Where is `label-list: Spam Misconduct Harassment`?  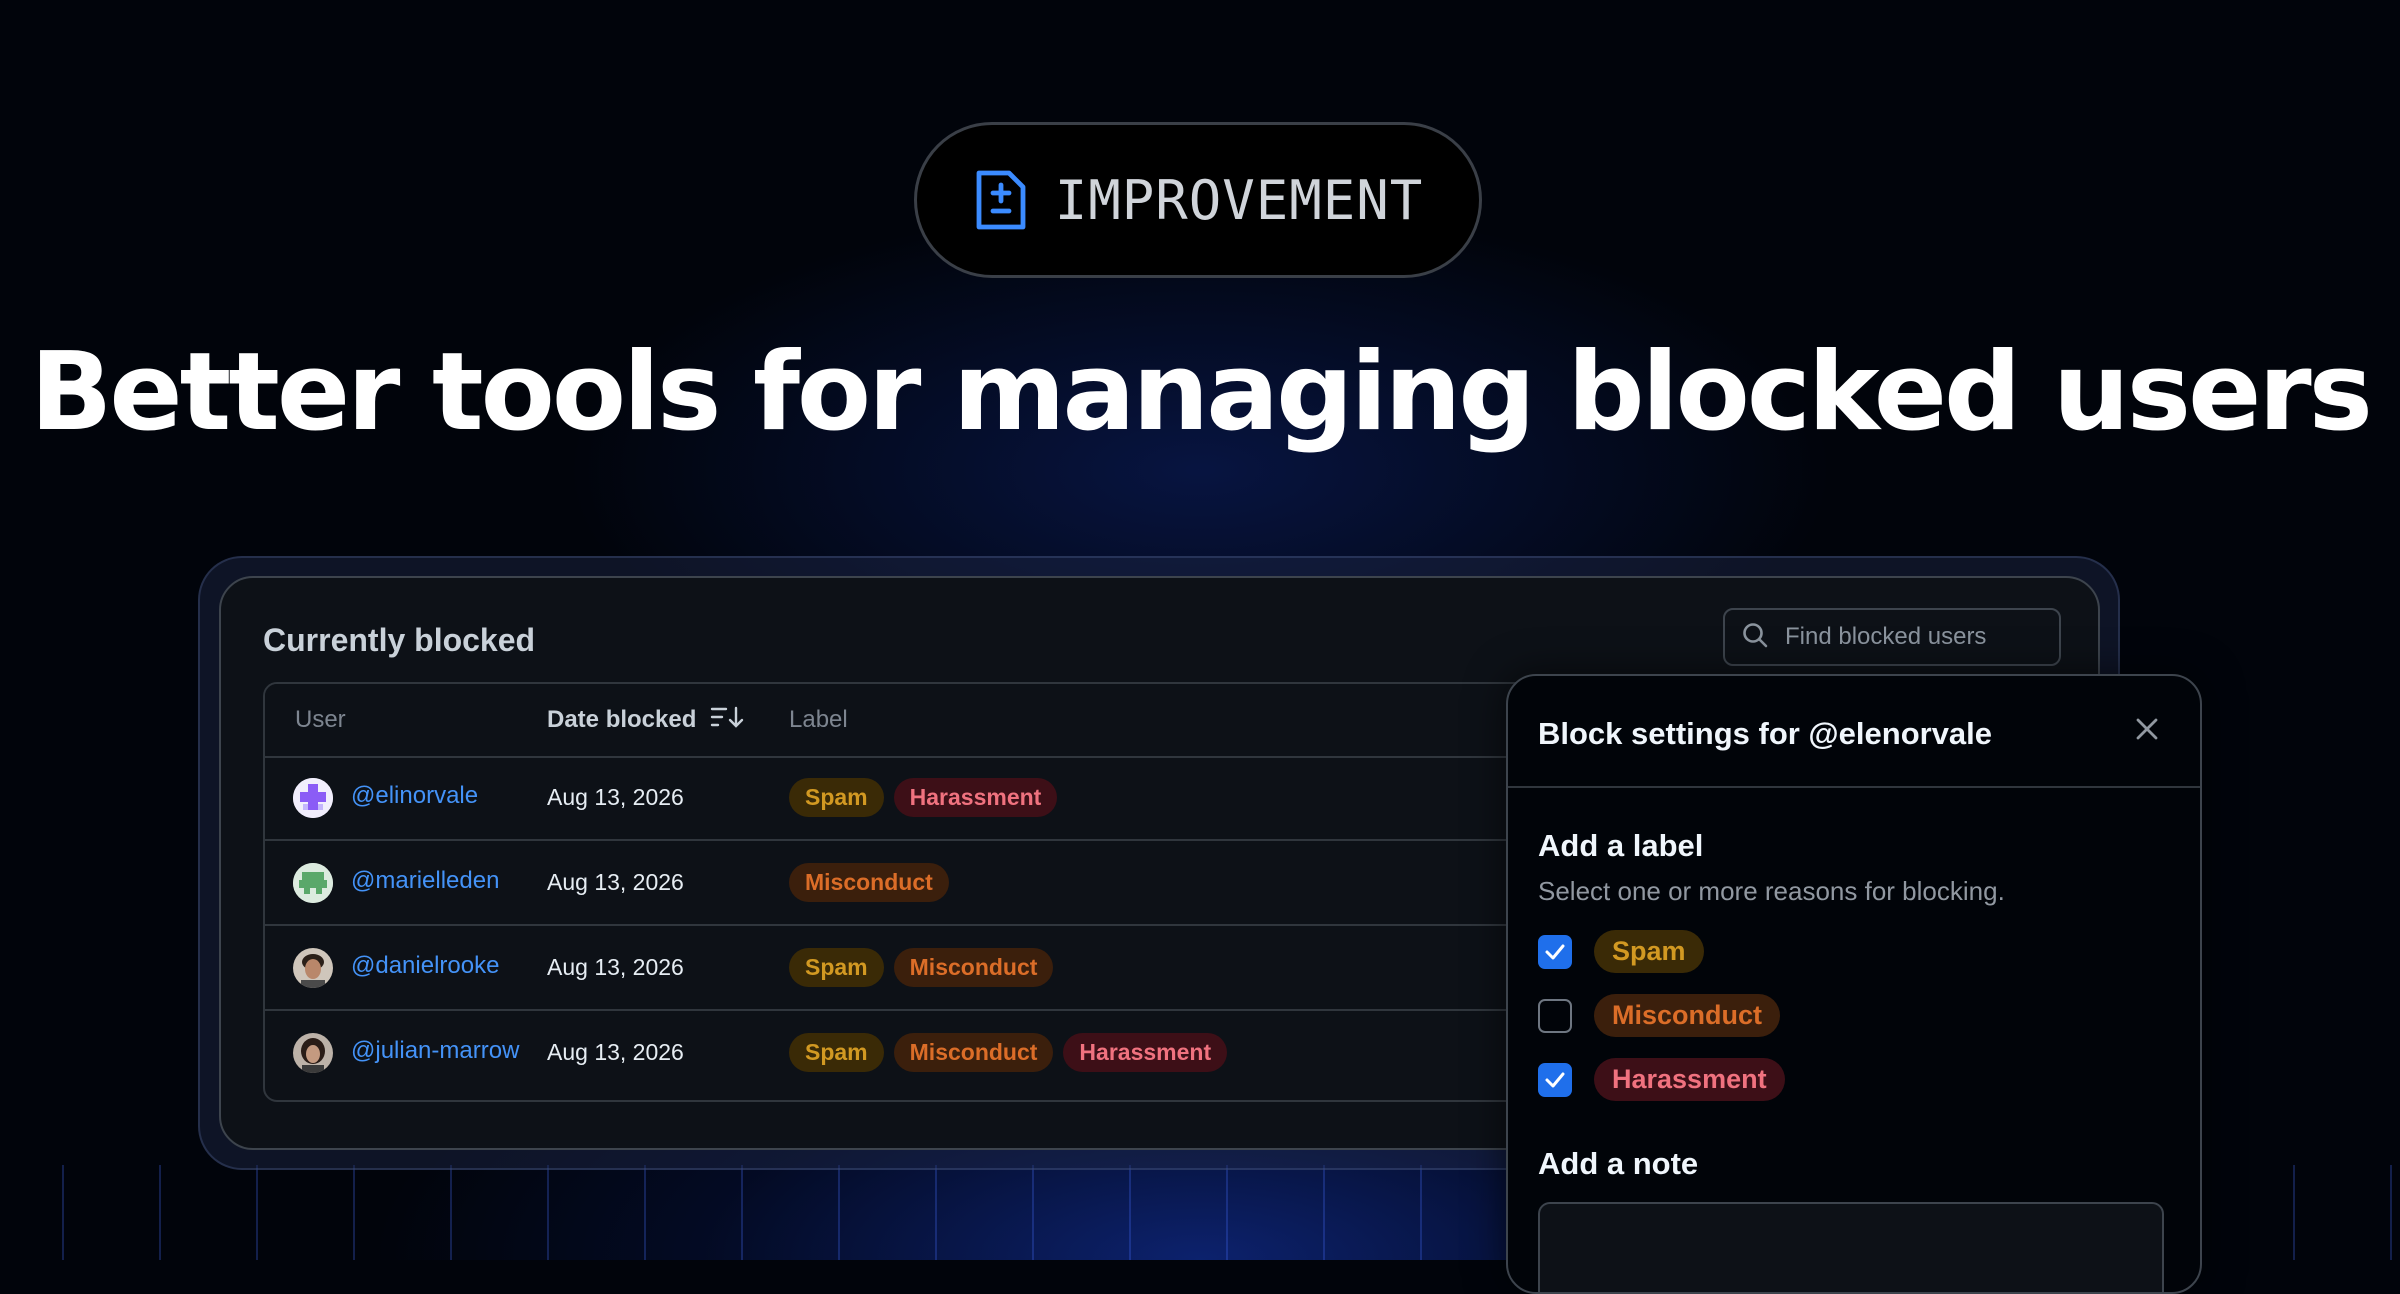 label-list: Spam Misconduct Harassment is located at coordinates (1008, 1052).